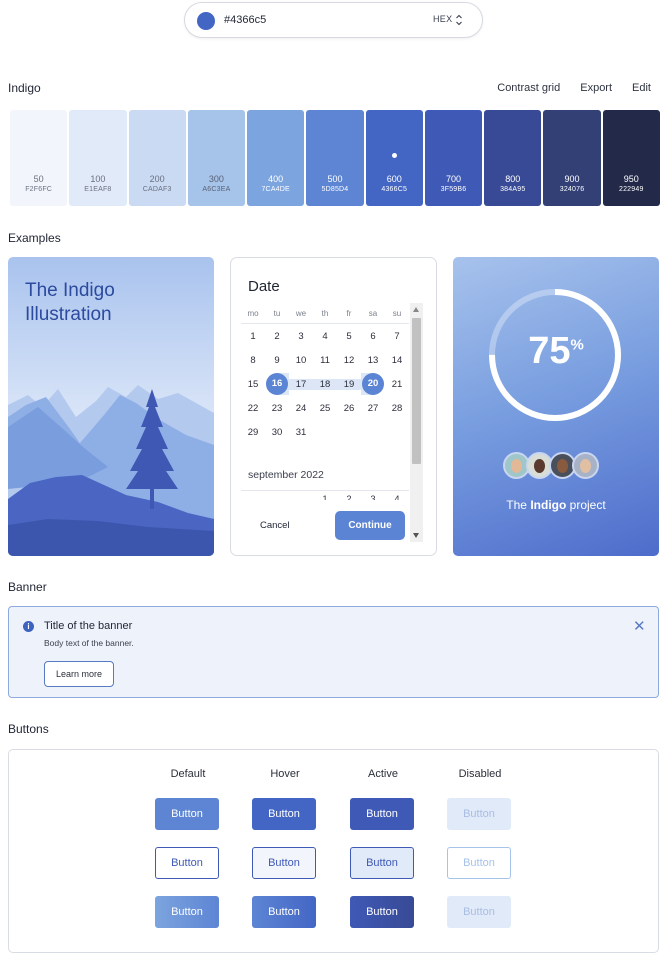 Image resolution: width=670 pixels, height=963 pixels. What do you see at coordinates (480, 774) in the screenshot?
I see `column-label-disabled: Disabled` at bounding box center [480, 774].